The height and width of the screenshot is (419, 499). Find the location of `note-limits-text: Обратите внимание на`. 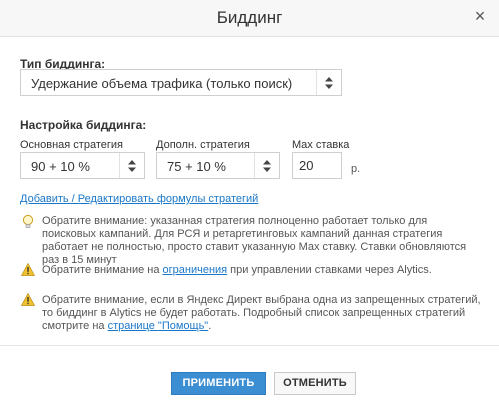

note-limits-text: Обратите внимание на is located at coordinates (102, 270).